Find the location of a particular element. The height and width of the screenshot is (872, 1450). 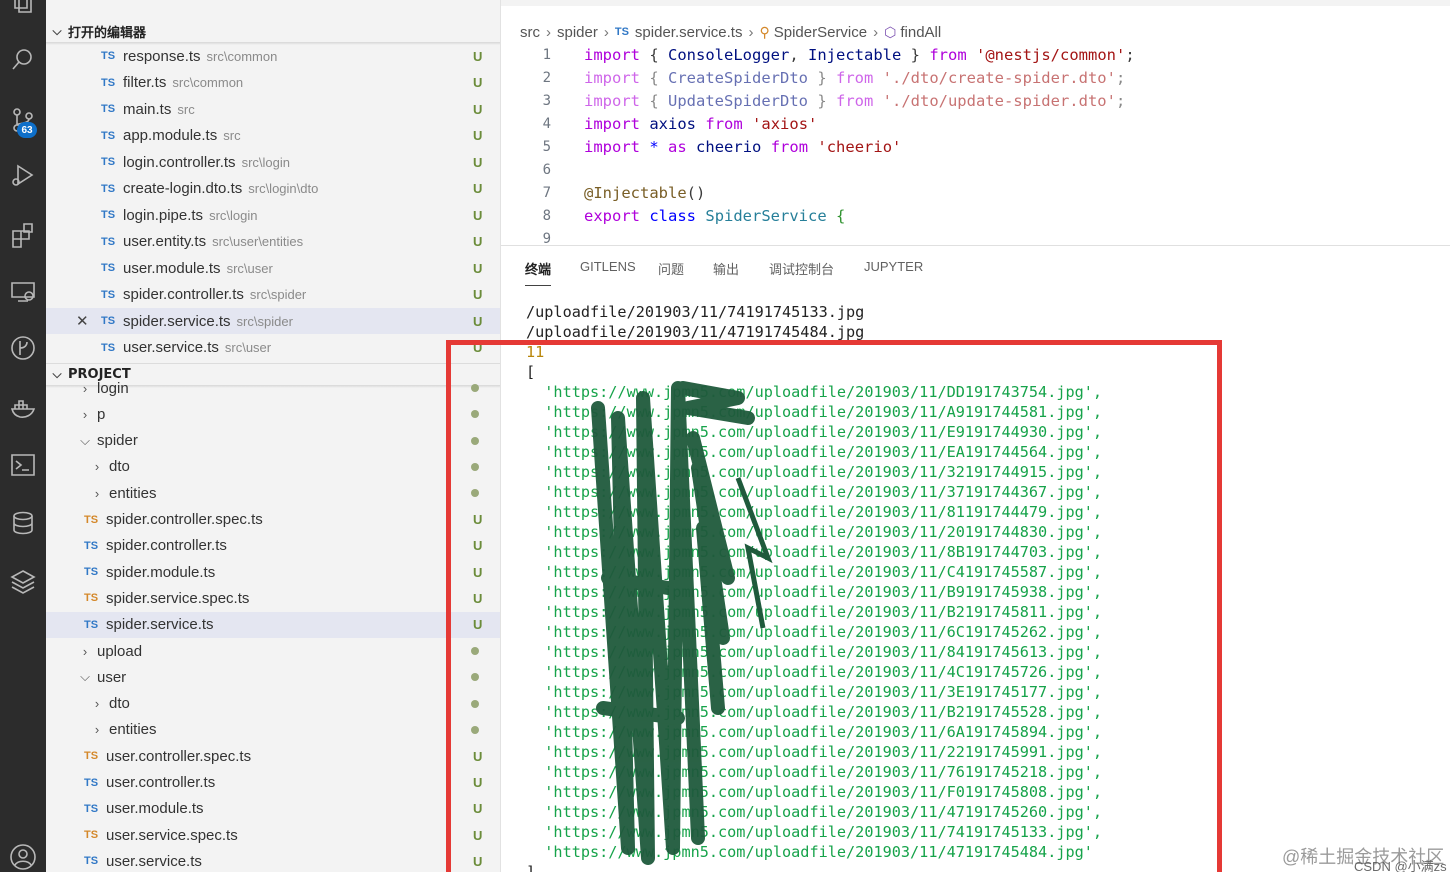

tree-folder: › p is located at coordinates (273, 414).